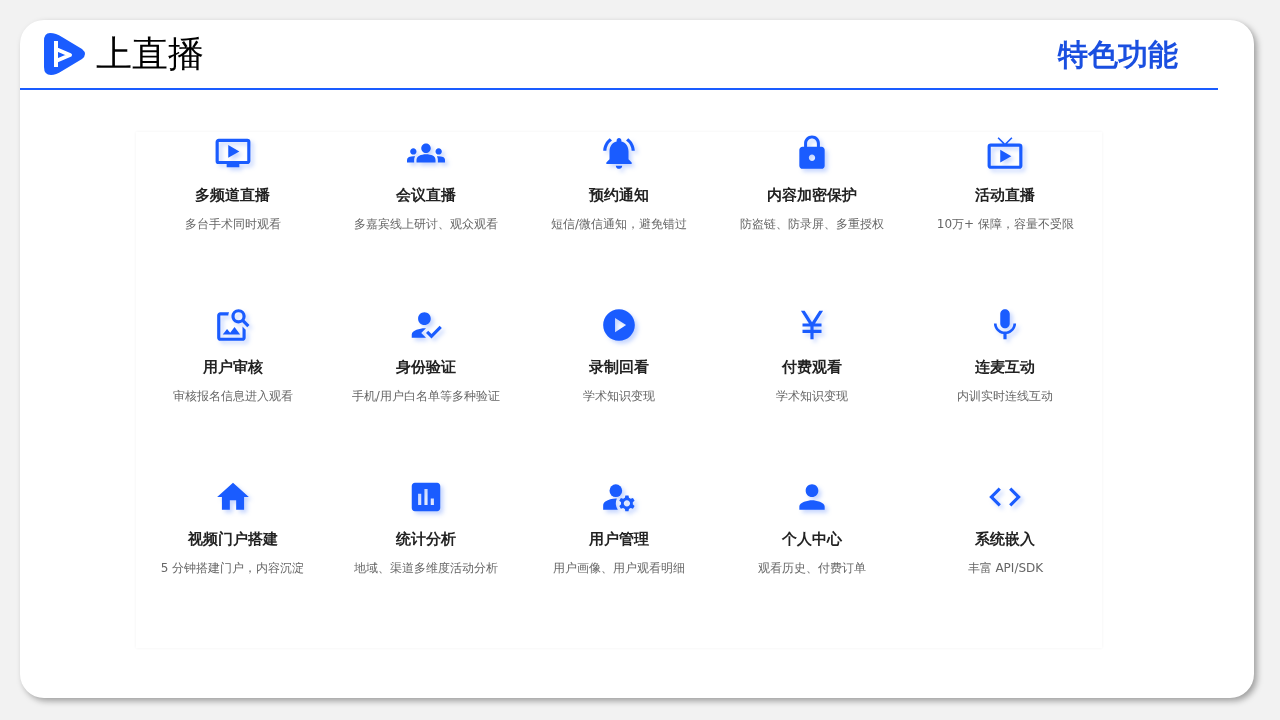  I want to click on feature-title: 预约通知, so click(619, 195).